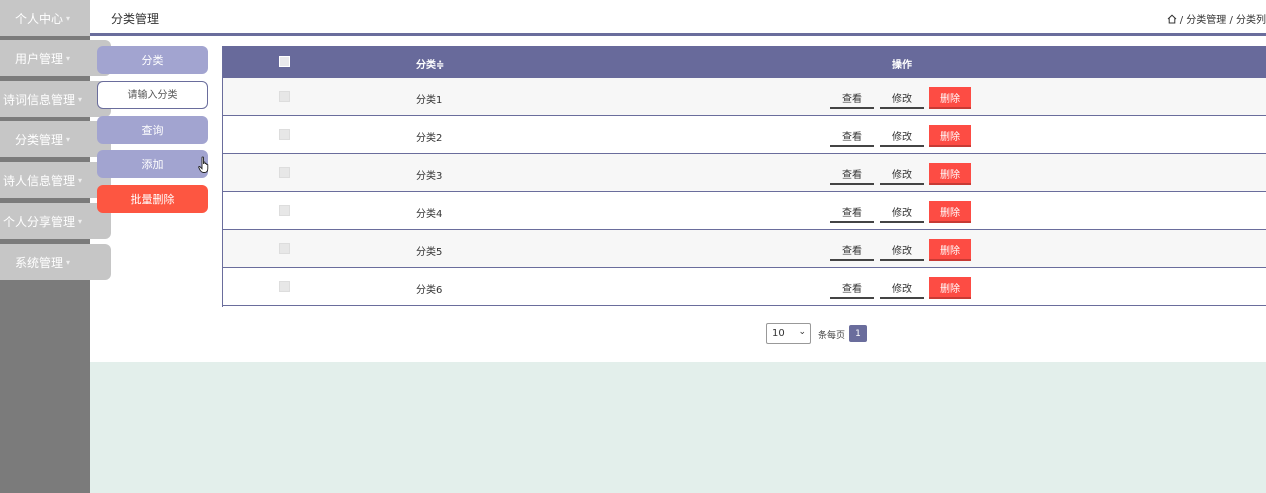 This screenshot has height=493, width=1266. Describe the element at coordinates (429, 100) in the screenshot. I see `category-name: 分类1` at that location.